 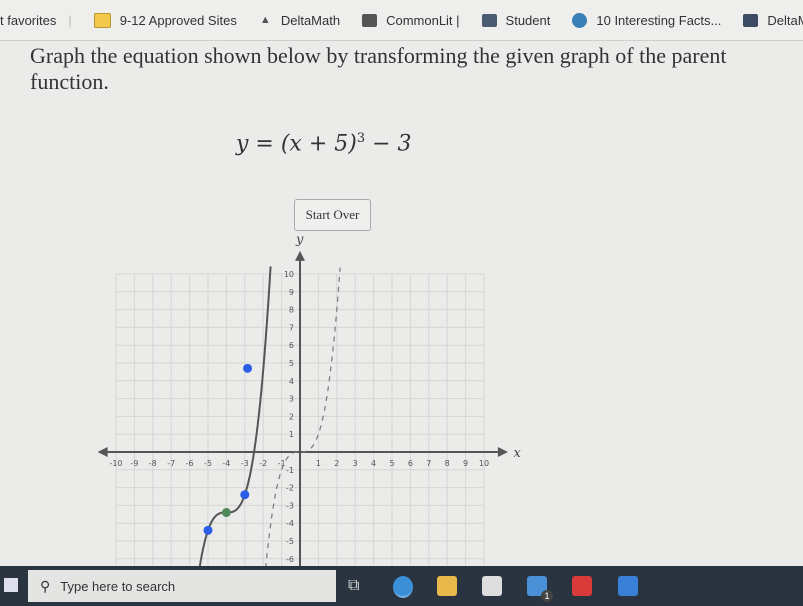 I want to click on x-tick-label: -8, so click(x=153, y=463).